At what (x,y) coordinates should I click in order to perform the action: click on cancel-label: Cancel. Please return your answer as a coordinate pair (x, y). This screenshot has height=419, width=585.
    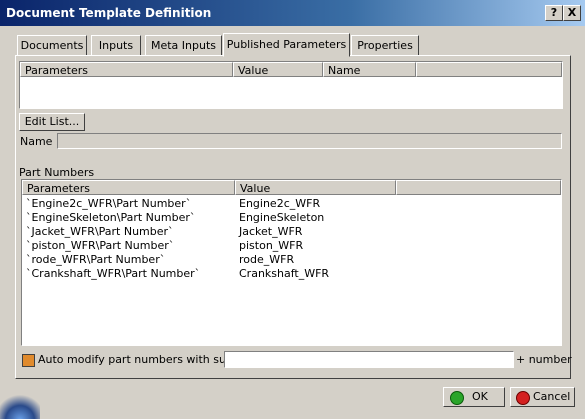
    Looking at the image, I should click on (552, 396).